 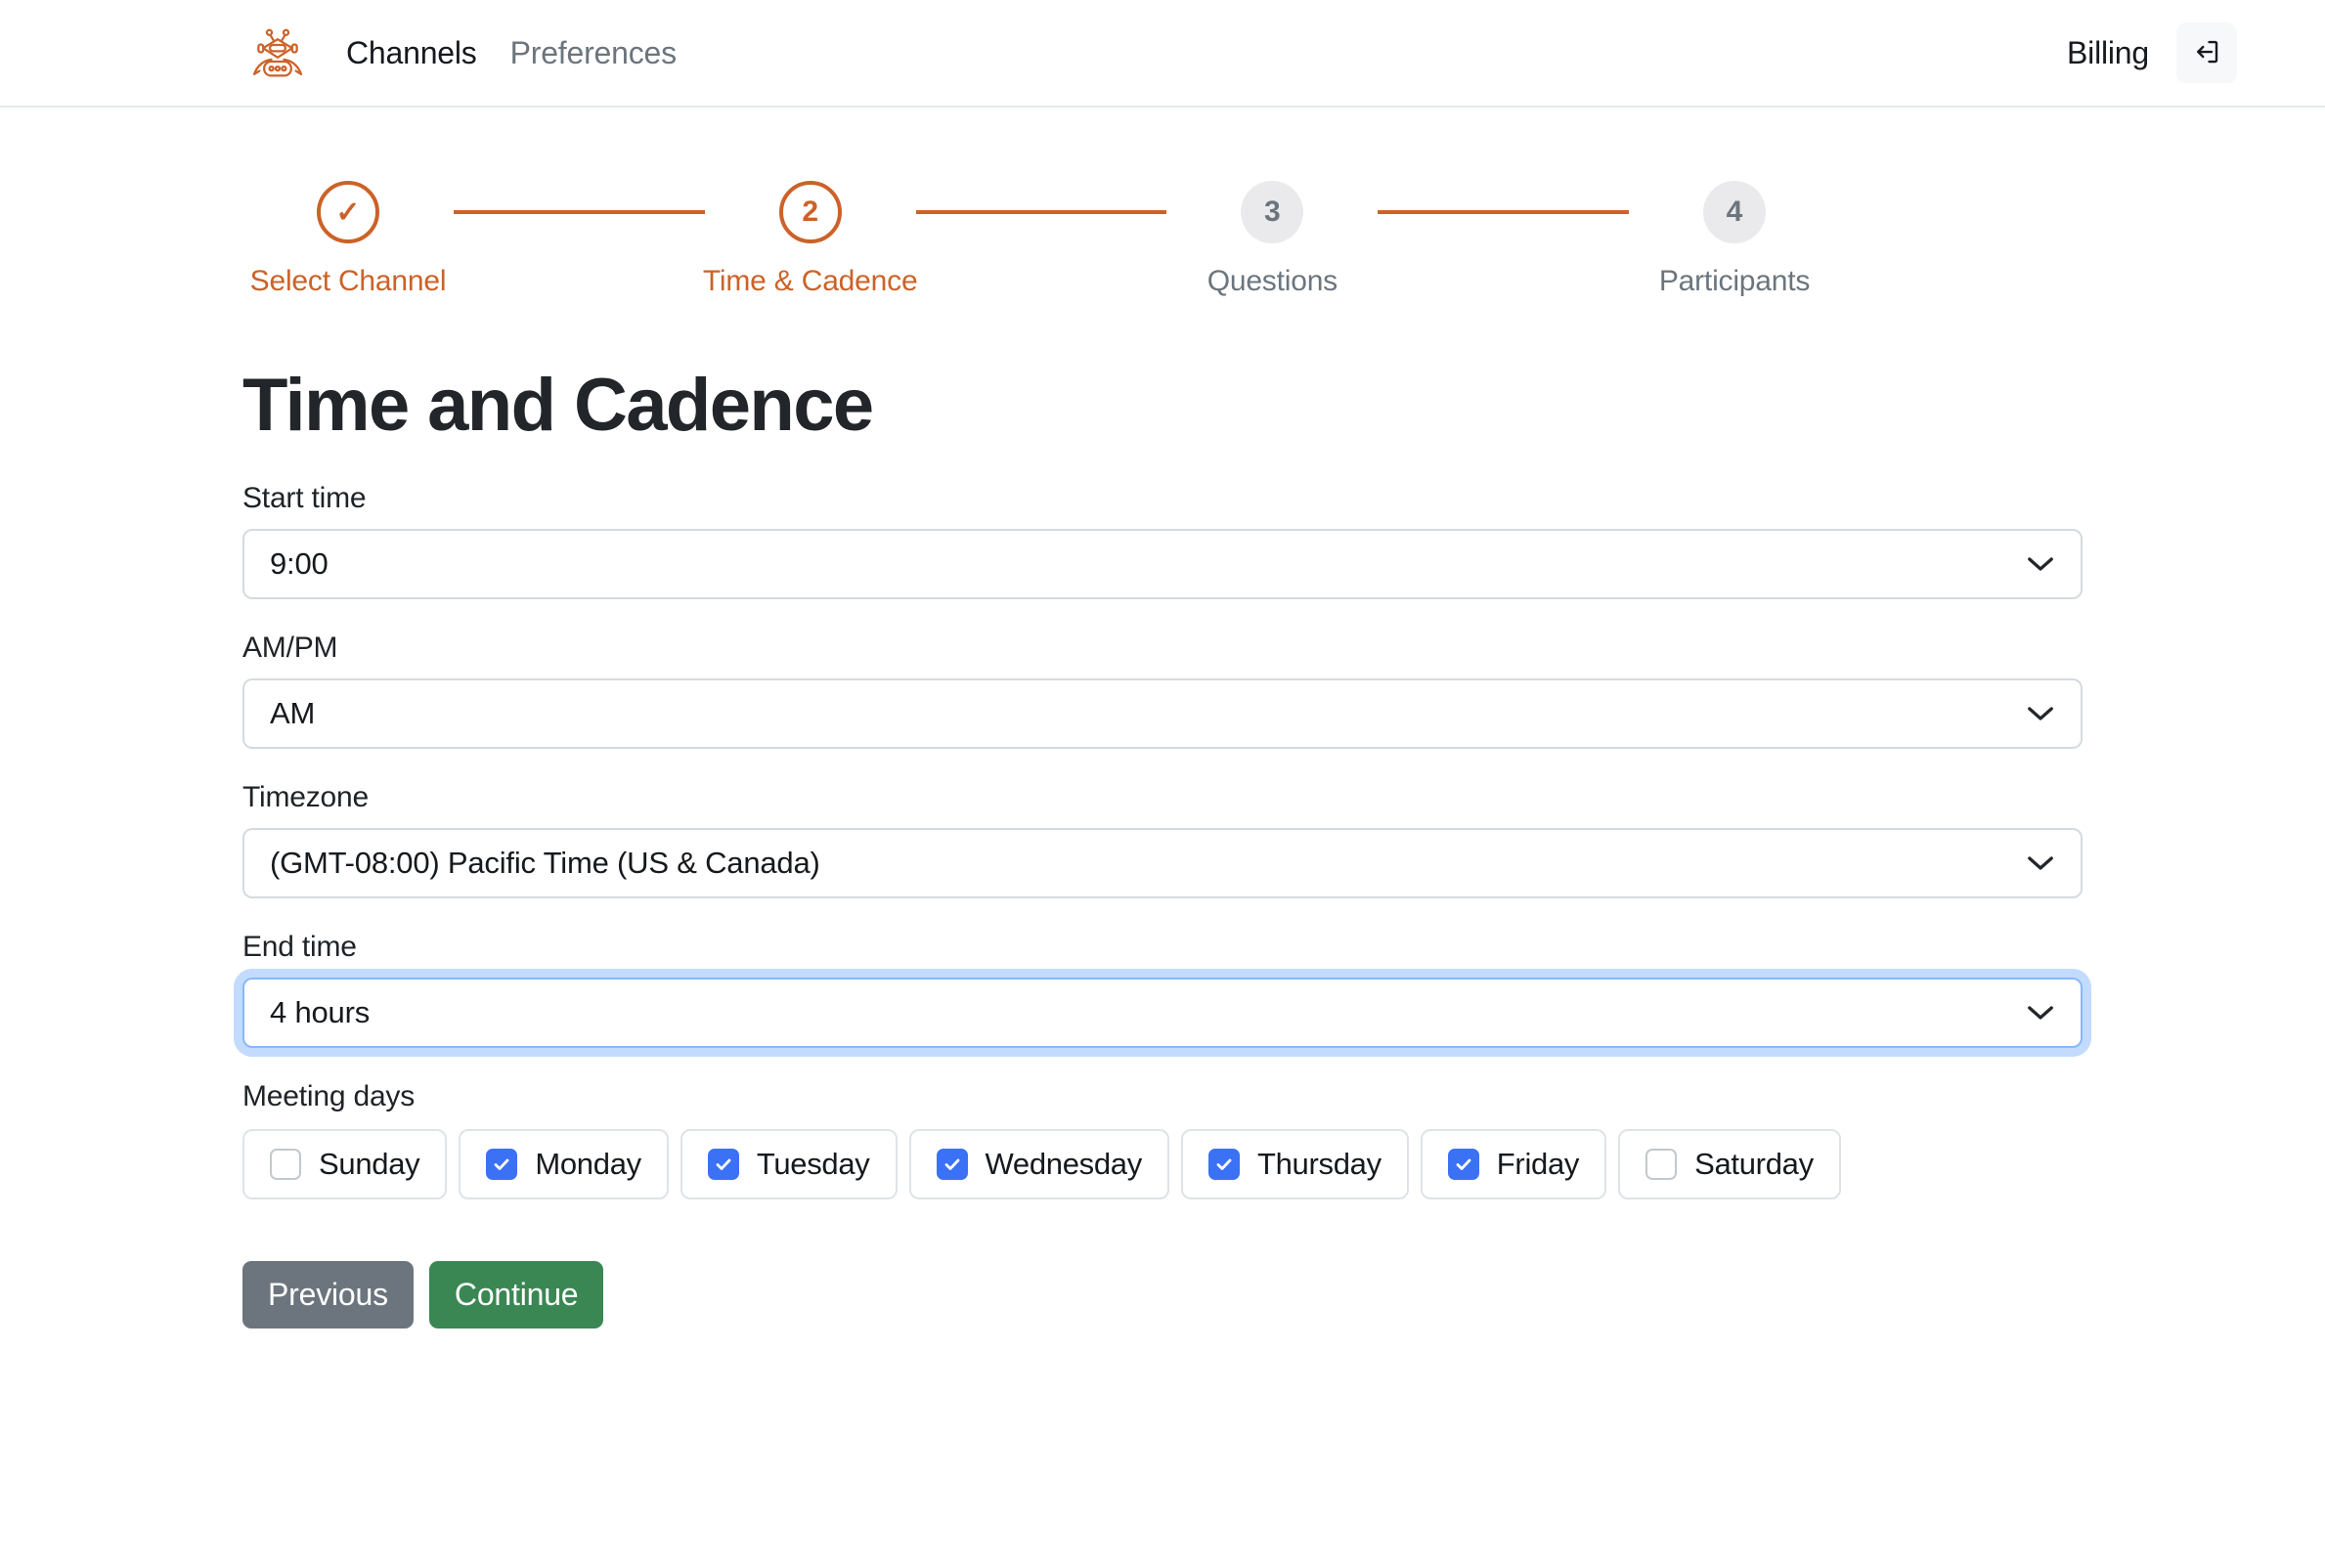 What do you see at coordinates (1735, 212) in the screenshot?
I see `step-4-circle: 4` at bounding box center [1735, 212].